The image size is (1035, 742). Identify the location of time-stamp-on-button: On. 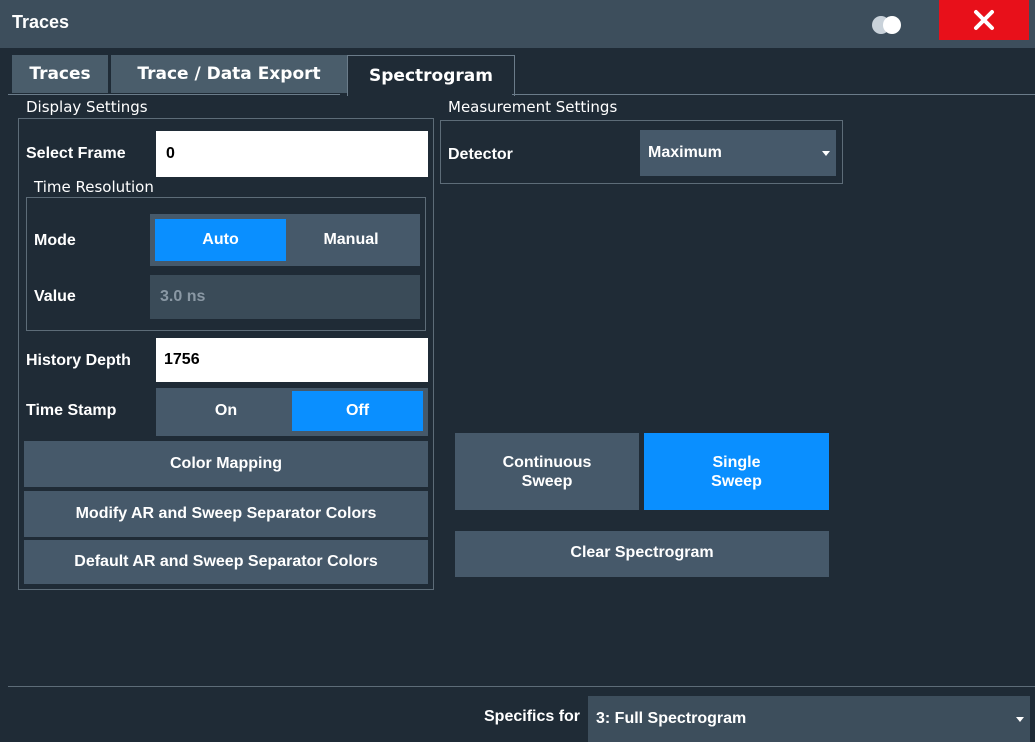
(226, 411).